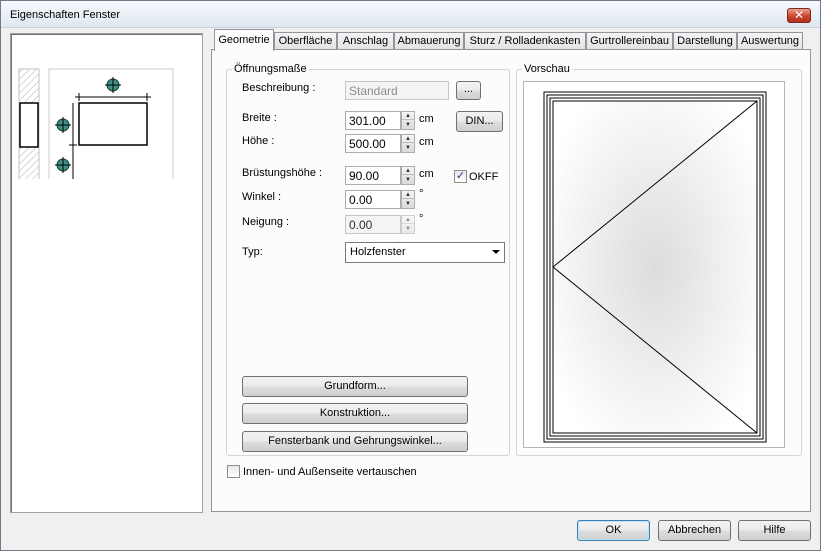 This screenshot has height=551, width=821. Describe the element at coordinates (270, 69) in the screenshot. I see `opening-group-label: Öffnungsmaße` at that location.